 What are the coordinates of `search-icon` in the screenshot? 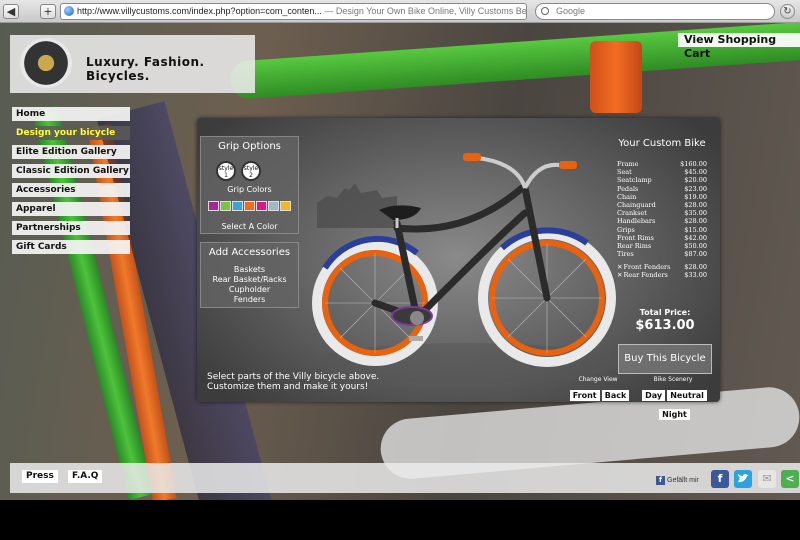 It's located at (545, 11).